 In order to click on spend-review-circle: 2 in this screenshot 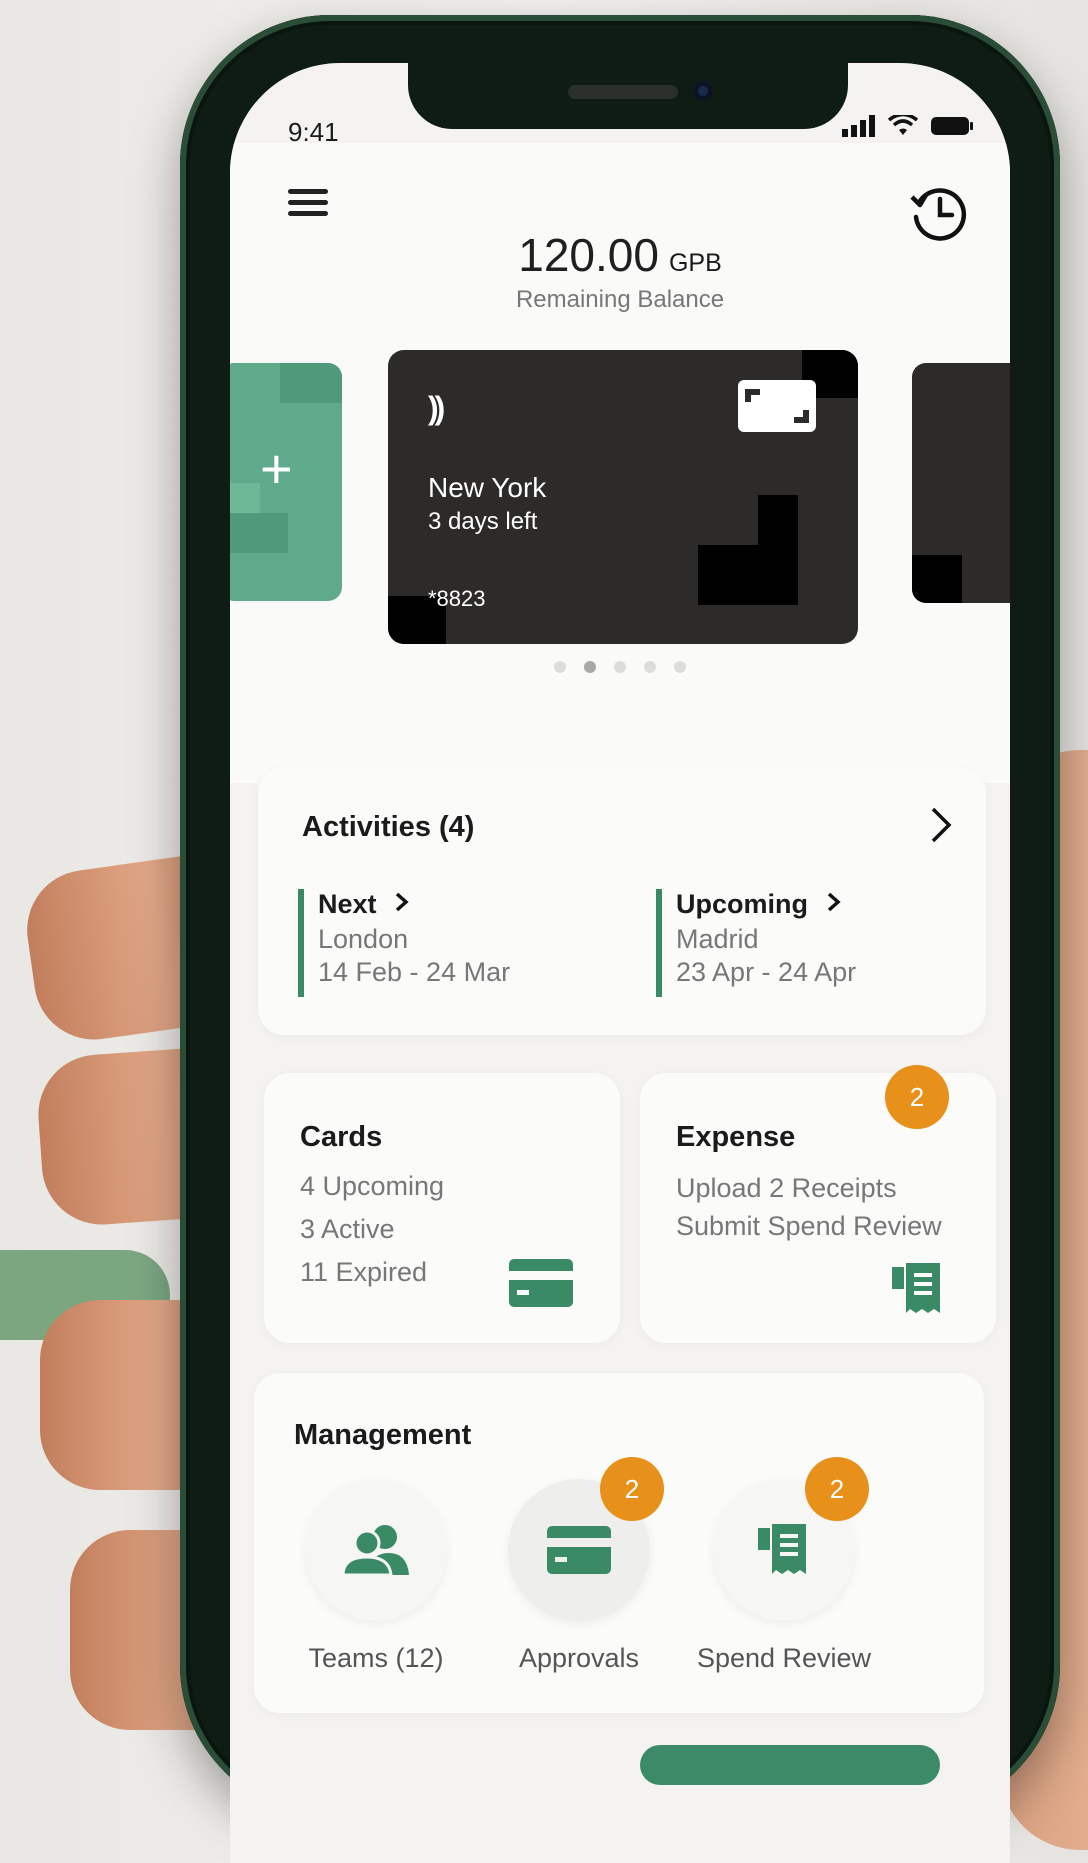, I will do `click(791, 1539)`.